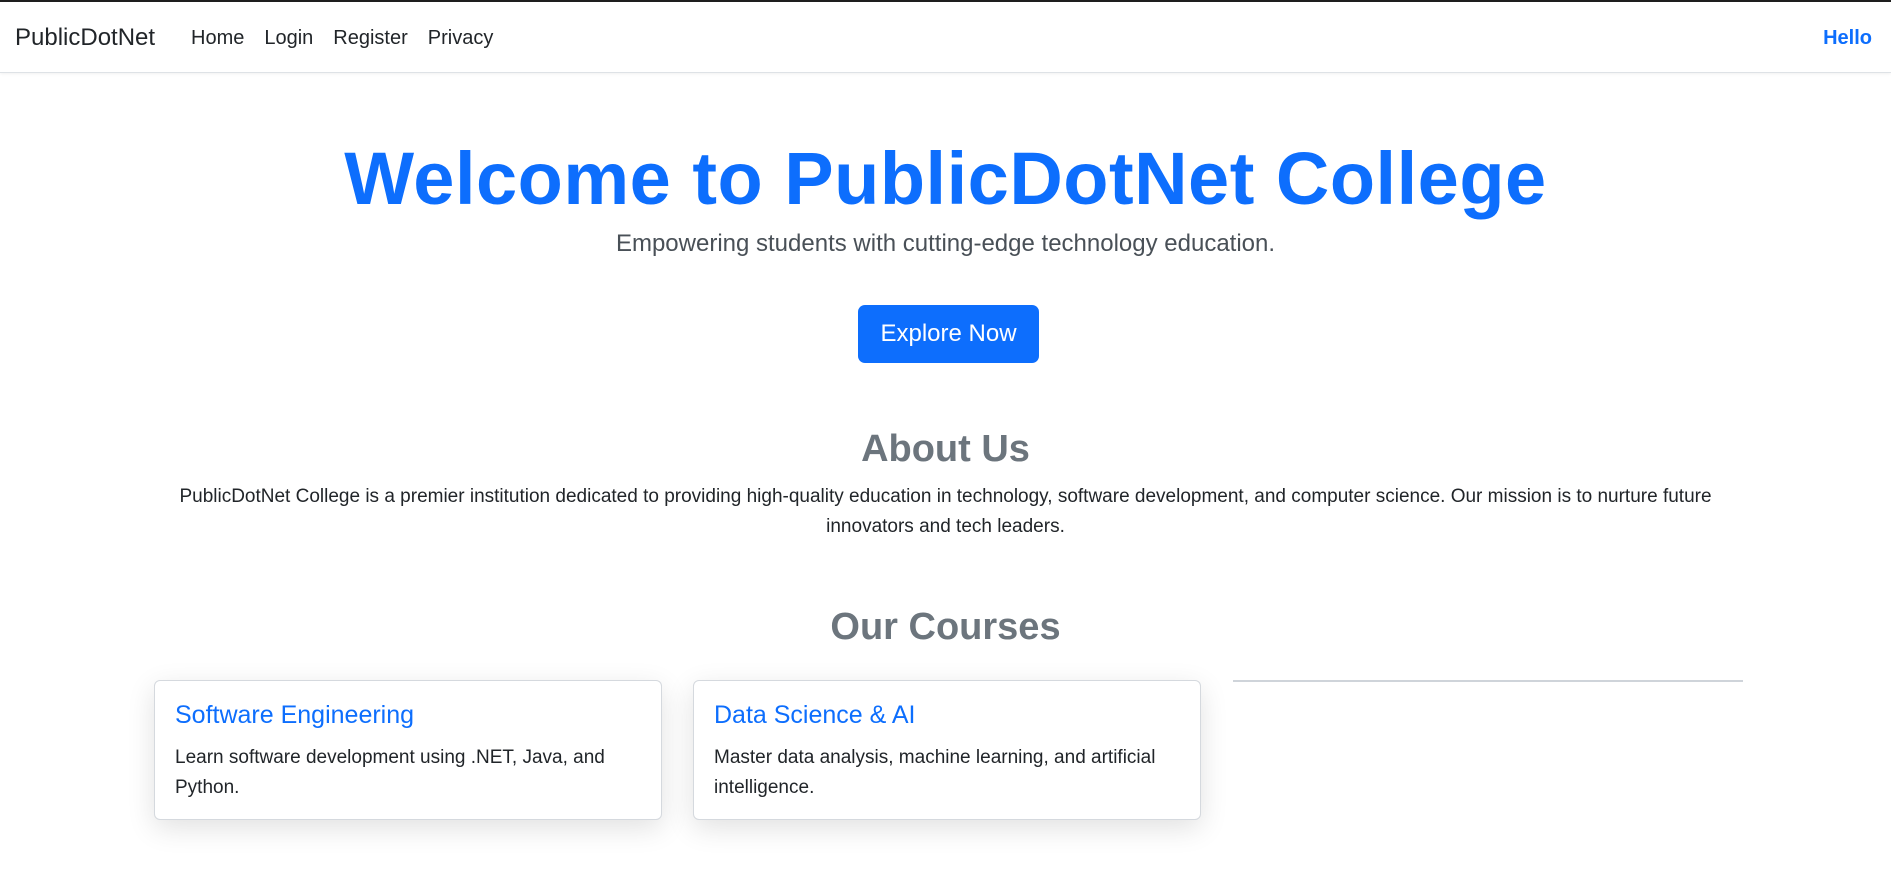  I want to click on nav-links: Home Login Register Privacy, so click(342, 38).